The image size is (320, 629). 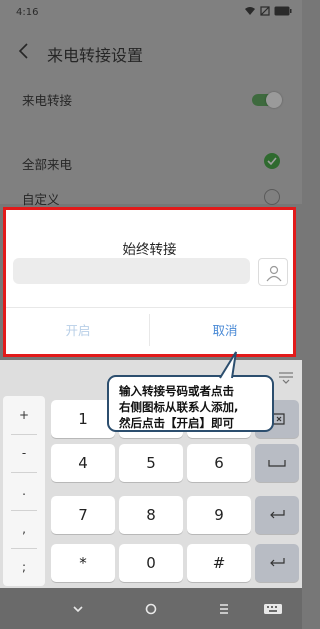 What do you see at coordinates (78, 609) in the screenshot?
I see `chevron-down-icon` at bounding box center [78, 609].